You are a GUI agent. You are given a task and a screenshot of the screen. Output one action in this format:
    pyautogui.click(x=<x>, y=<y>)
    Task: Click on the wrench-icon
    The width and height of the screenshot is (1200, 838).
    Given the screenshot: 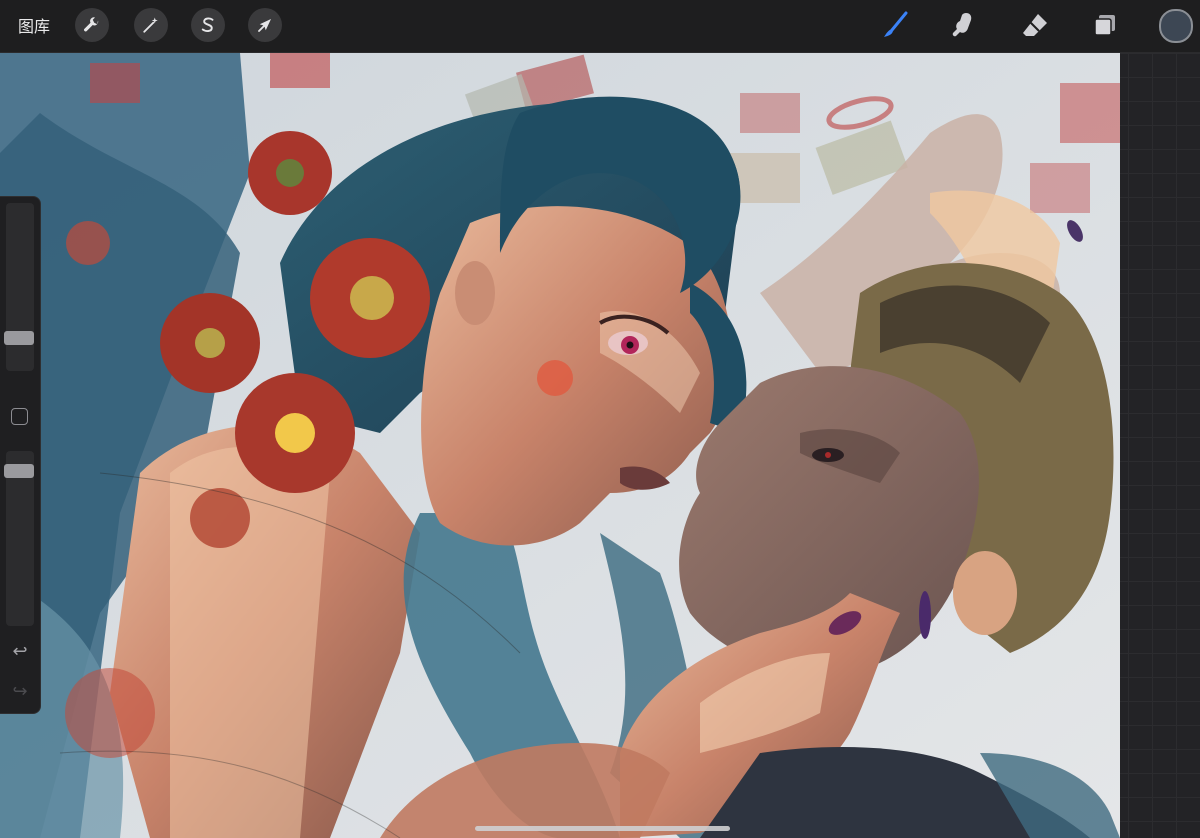 What is the action you would take?
    pyautogui.click(x=91, y=24)
    